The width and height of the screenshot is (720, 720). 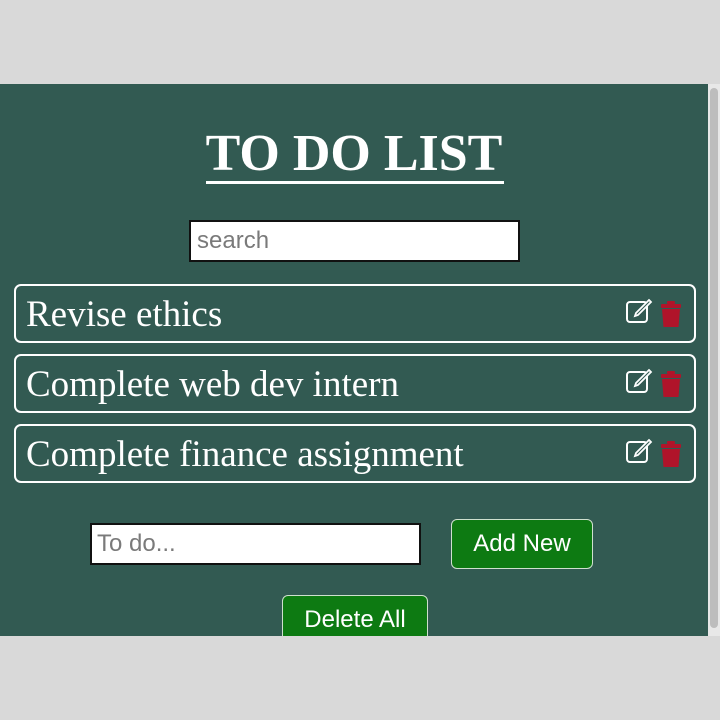 What do you see at coordinates (355, 182) in the screenshot?
I see `title-underline` at bounding box center [355, 182].